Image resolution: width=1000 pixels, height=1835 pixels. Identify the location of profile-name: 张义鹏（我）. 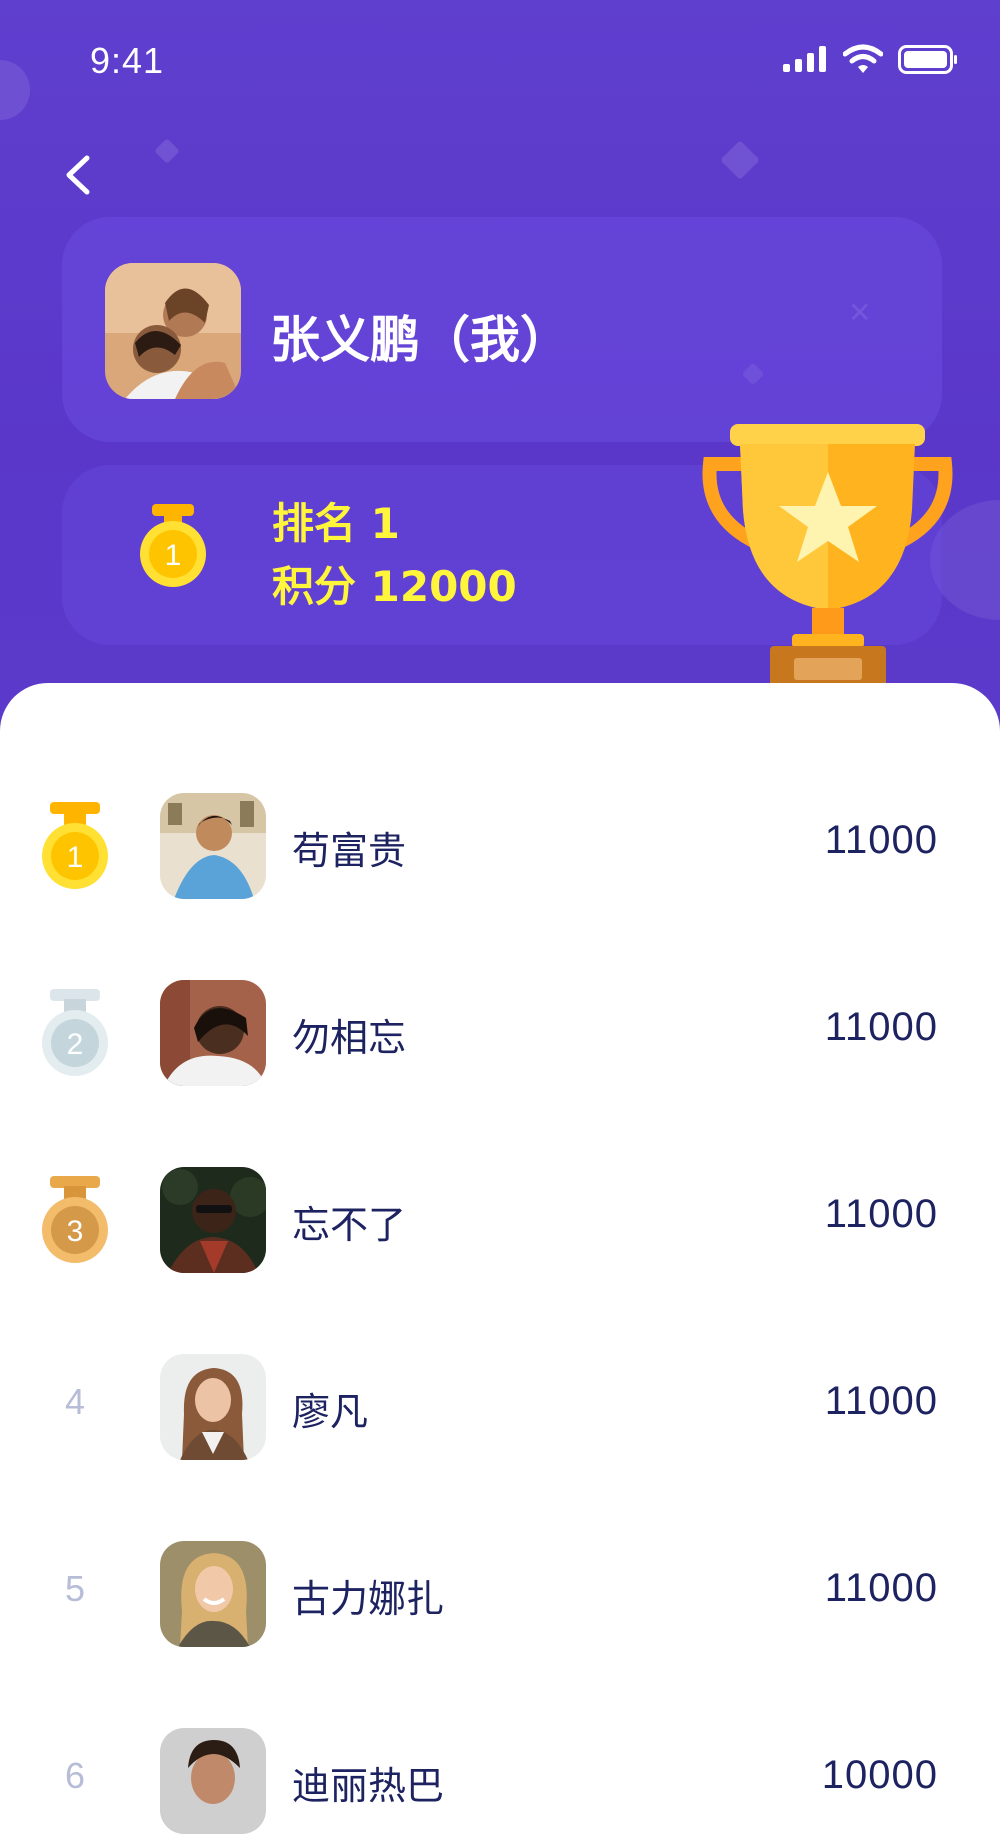
(420, 340).